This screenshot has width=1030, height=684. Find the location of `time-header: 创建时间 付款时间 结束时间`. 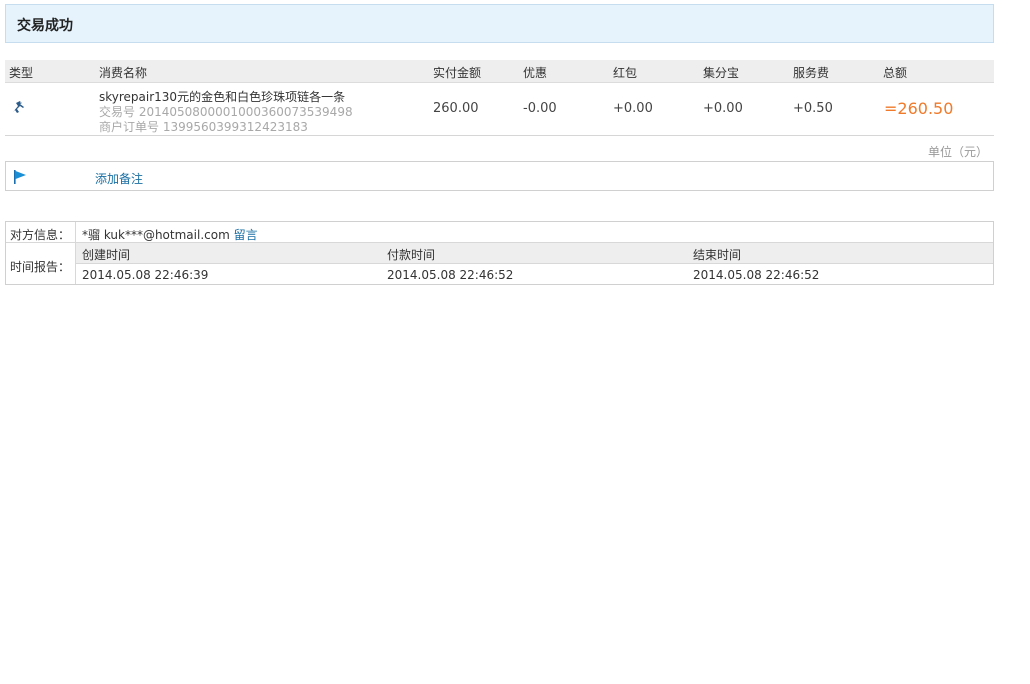

time-header: 创建时间 付款时间 结束时间 is located at coordinates (534, 253).